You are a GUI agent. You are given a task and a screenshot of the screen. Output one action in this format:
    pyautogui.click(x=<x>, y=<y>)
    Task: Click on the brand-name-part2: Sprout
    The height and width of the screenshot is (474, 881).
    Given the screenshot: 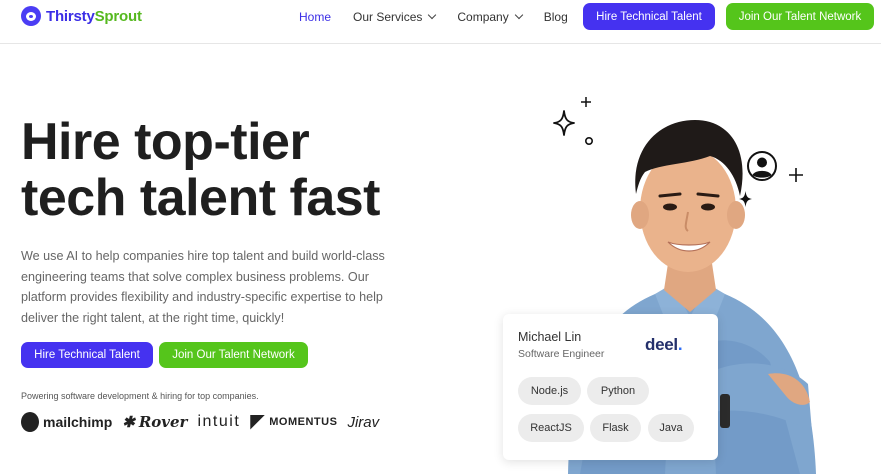 What is the action you would take?
    pyautogui.click(x=118, y=16)
    